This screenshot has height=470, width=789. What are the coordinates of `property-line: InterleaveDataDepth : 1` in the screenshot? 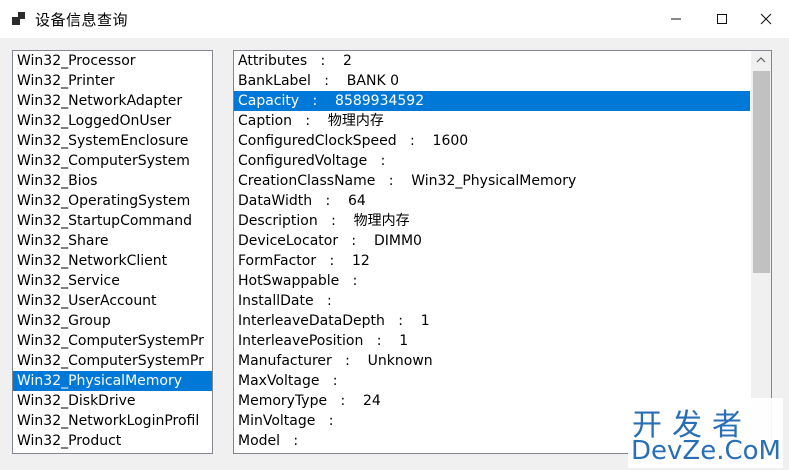 It's located at (492, 321).